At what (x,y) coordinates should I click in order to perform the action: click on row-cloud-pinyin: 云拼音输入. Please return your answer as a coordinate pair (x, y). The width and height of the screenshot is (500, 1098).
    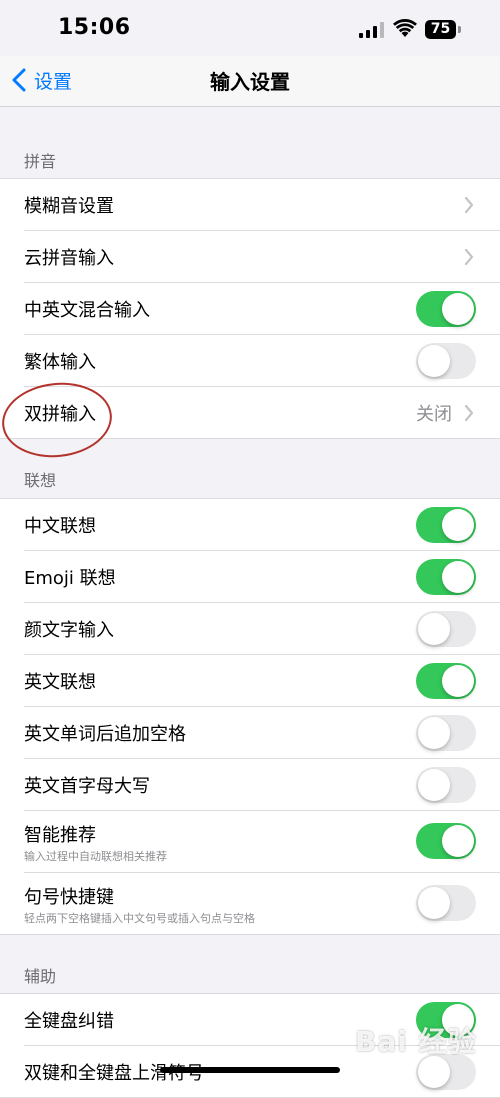
    Looking at the image, I should click on (262, 257).